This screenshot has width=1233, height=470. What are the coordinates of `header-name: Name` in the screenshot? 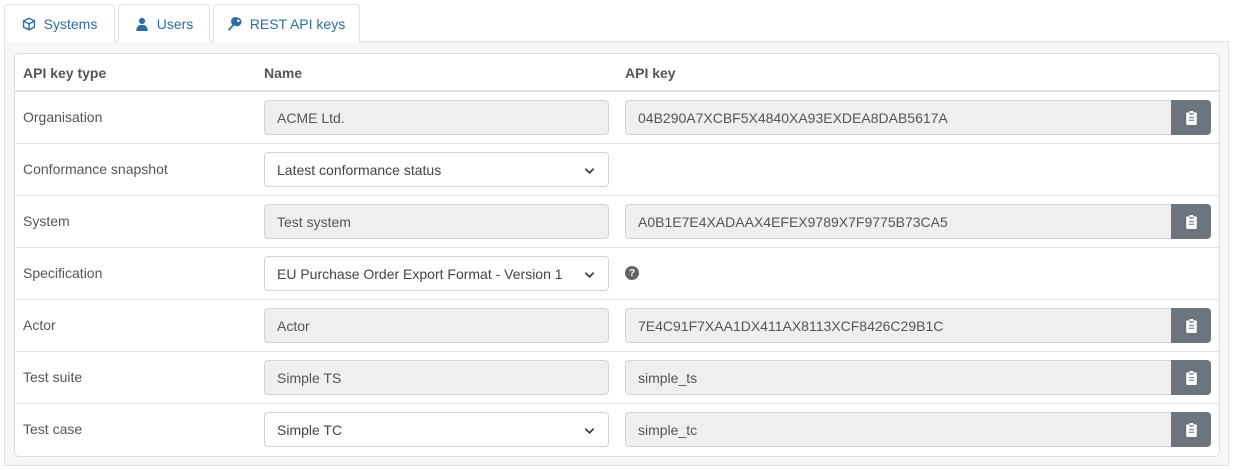 It's located at (283, 73).